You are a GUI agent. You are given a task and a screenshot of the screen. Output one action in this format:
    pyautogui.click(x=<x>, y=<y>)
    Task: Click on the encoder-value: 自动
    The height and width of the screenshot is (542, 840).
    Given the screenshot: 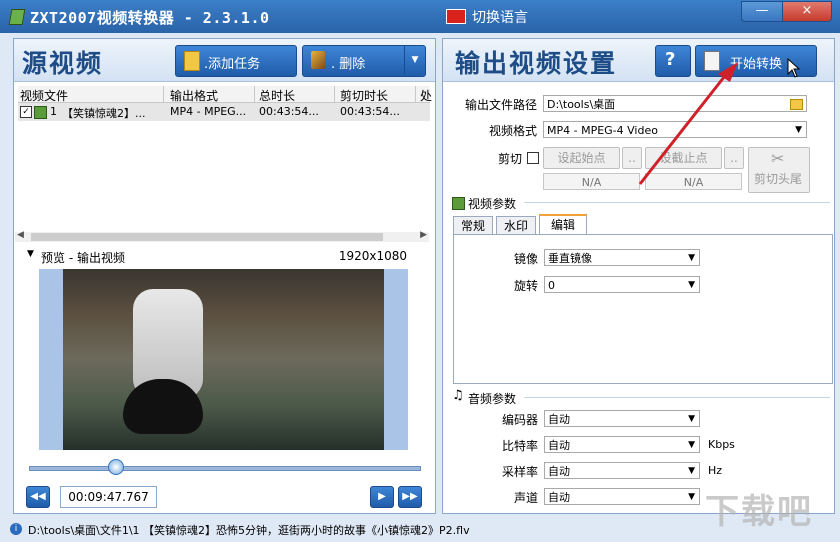 What is the action you would take?
    pyautogui.click(x=559, y=419)
    